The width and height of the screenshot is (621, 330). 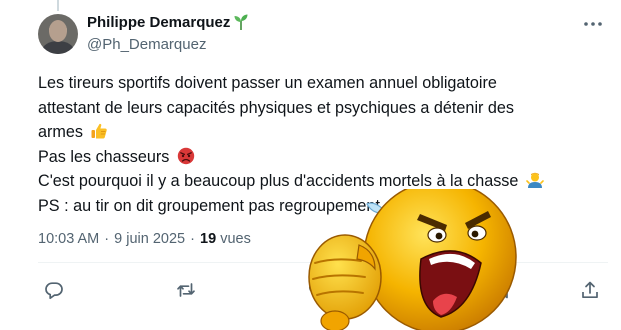 I want to click on tweet-line: Pas les chasseurs, so click(x=323, y=157).